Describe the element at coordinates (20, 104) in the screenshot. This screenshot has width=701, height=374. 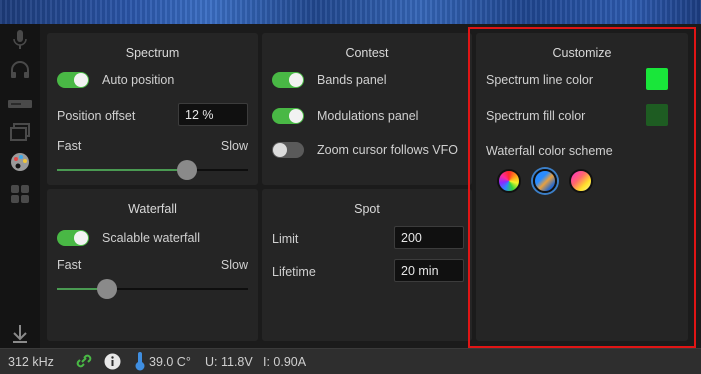
I see `radio-icon` at that location.